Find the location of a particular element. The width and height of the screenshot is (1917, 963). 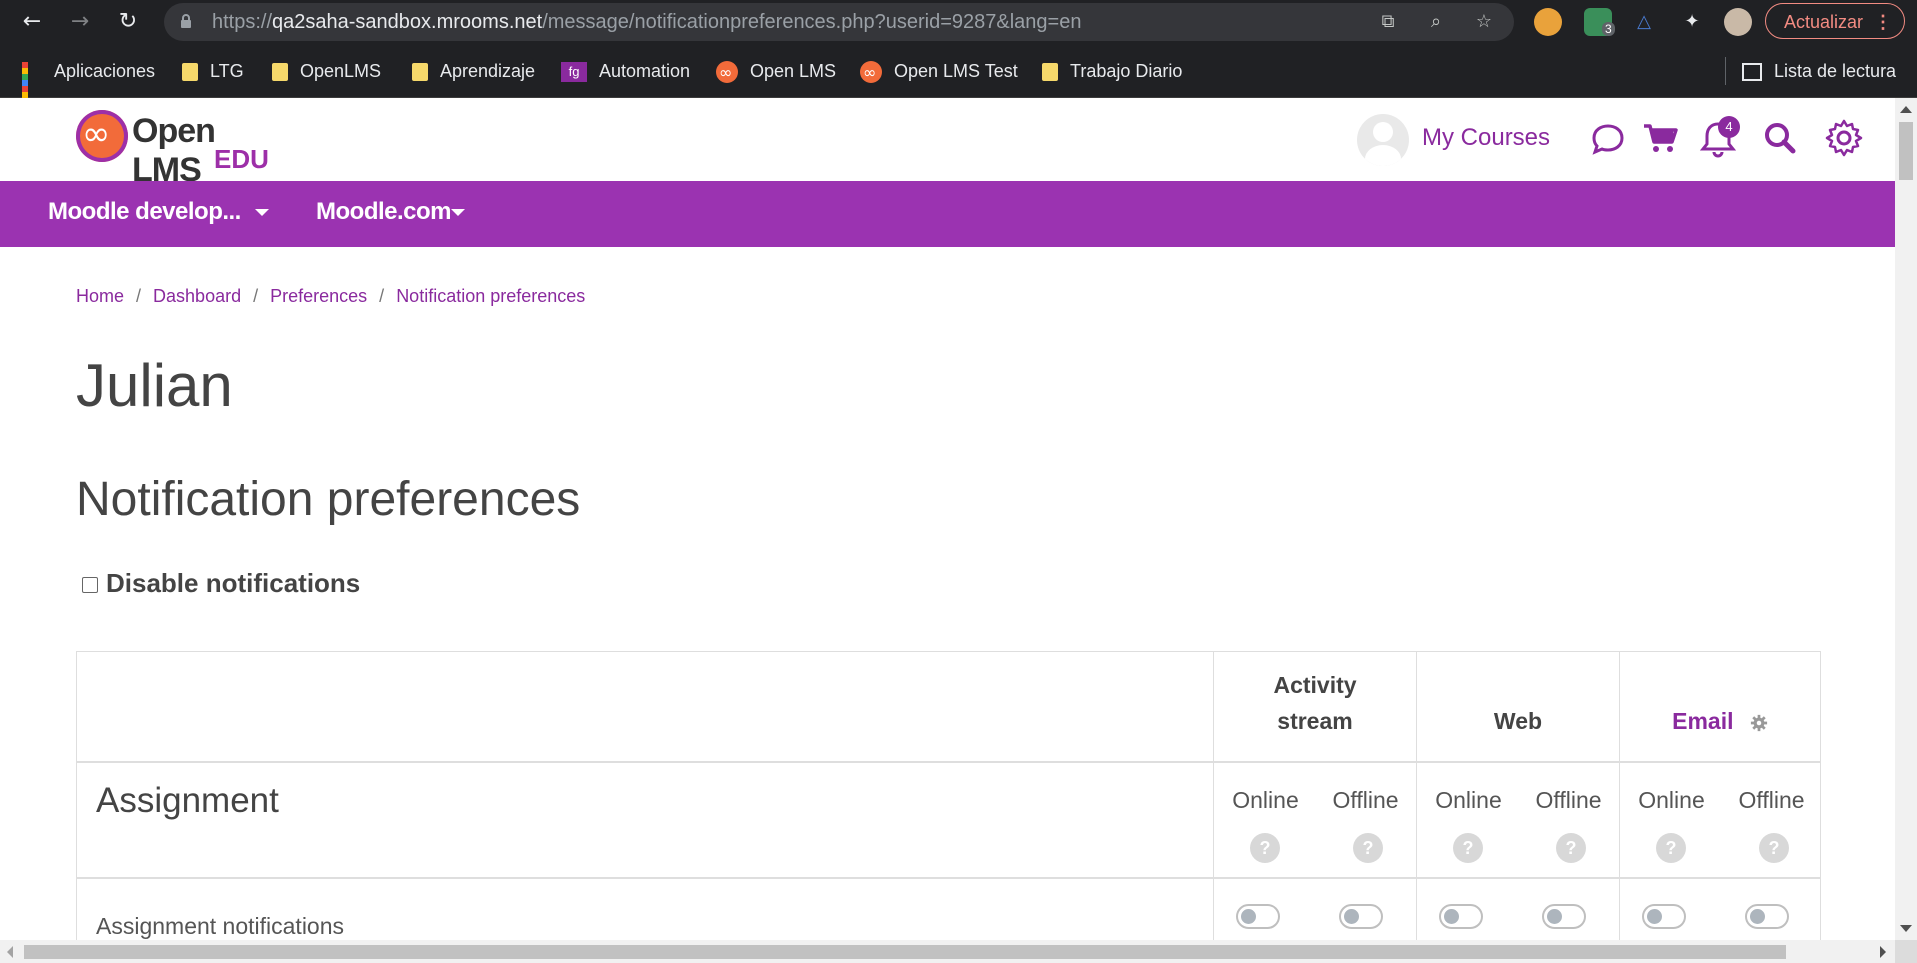

messages-icon is located at coordinates (1608, 138).